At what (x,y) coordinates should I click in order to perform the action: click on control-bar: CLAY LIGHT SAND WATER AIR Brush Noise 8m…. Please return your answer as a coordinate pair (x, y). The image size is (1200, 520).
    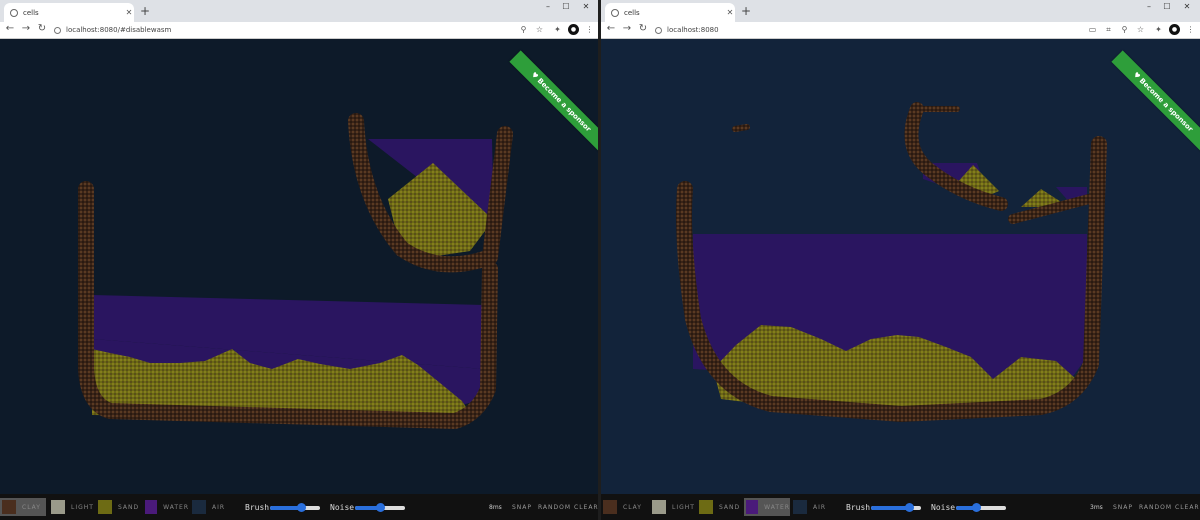
    Looking at the image, I should click on (299, 507).